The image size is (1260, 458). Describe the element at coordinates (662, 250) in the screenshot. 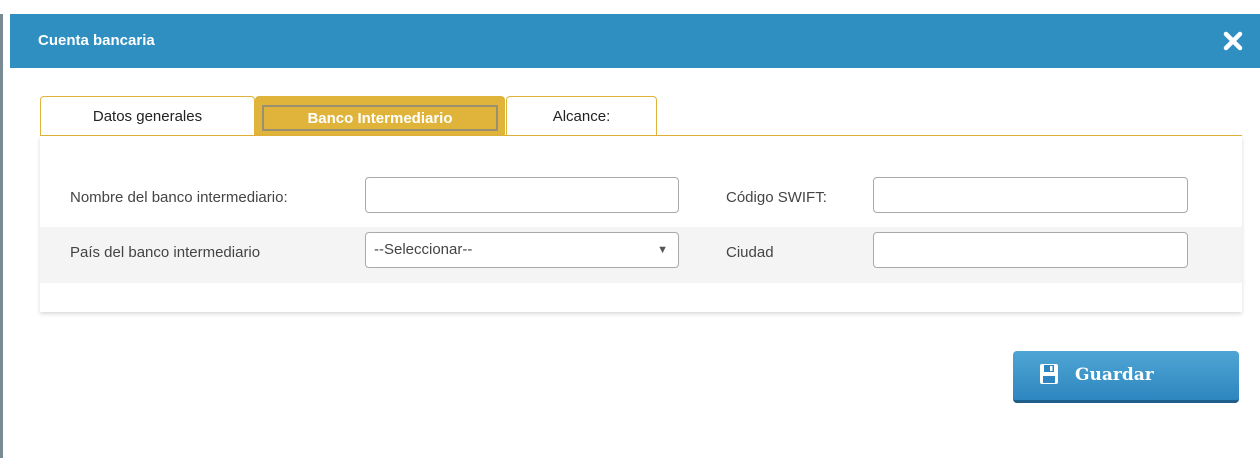

I see `dropdown-arrow-icon: ▼` at that location.